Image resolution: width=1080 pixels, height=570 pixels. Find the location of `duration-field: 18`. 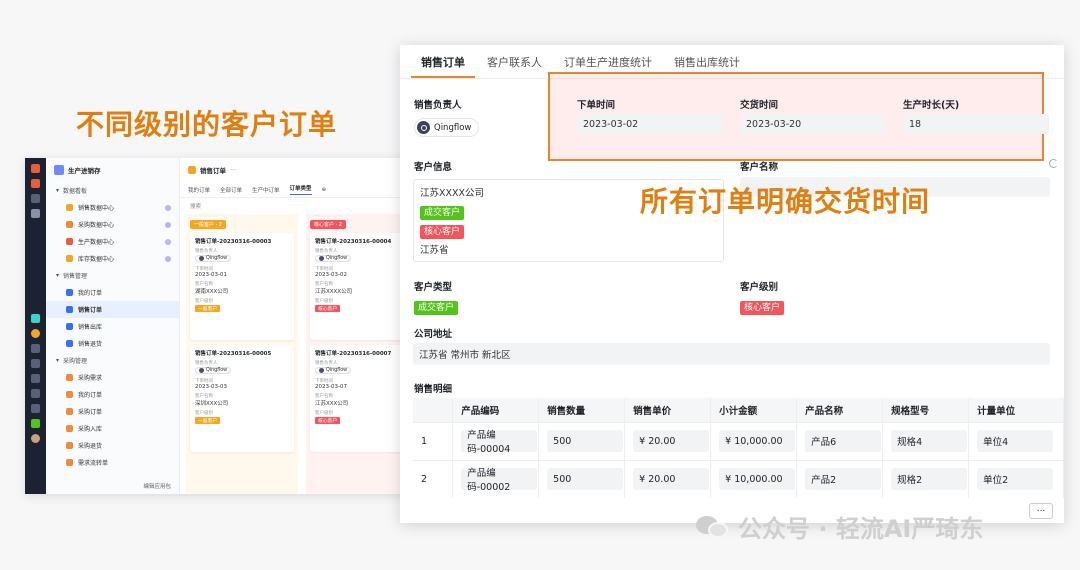

duration-field: 18 is located at coordinates (976, 124).